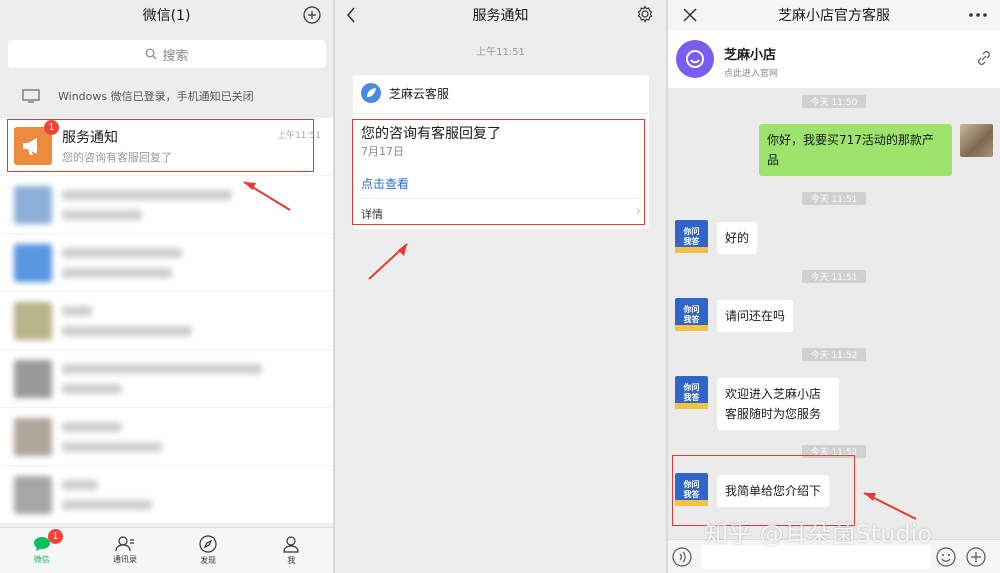 The height and width of the screenshot is (573, 1000). Describe the element at coordinates (834, 59) in the screenshot. I see `shop-banner: 芝麻小店 点此进入官网` at that location.